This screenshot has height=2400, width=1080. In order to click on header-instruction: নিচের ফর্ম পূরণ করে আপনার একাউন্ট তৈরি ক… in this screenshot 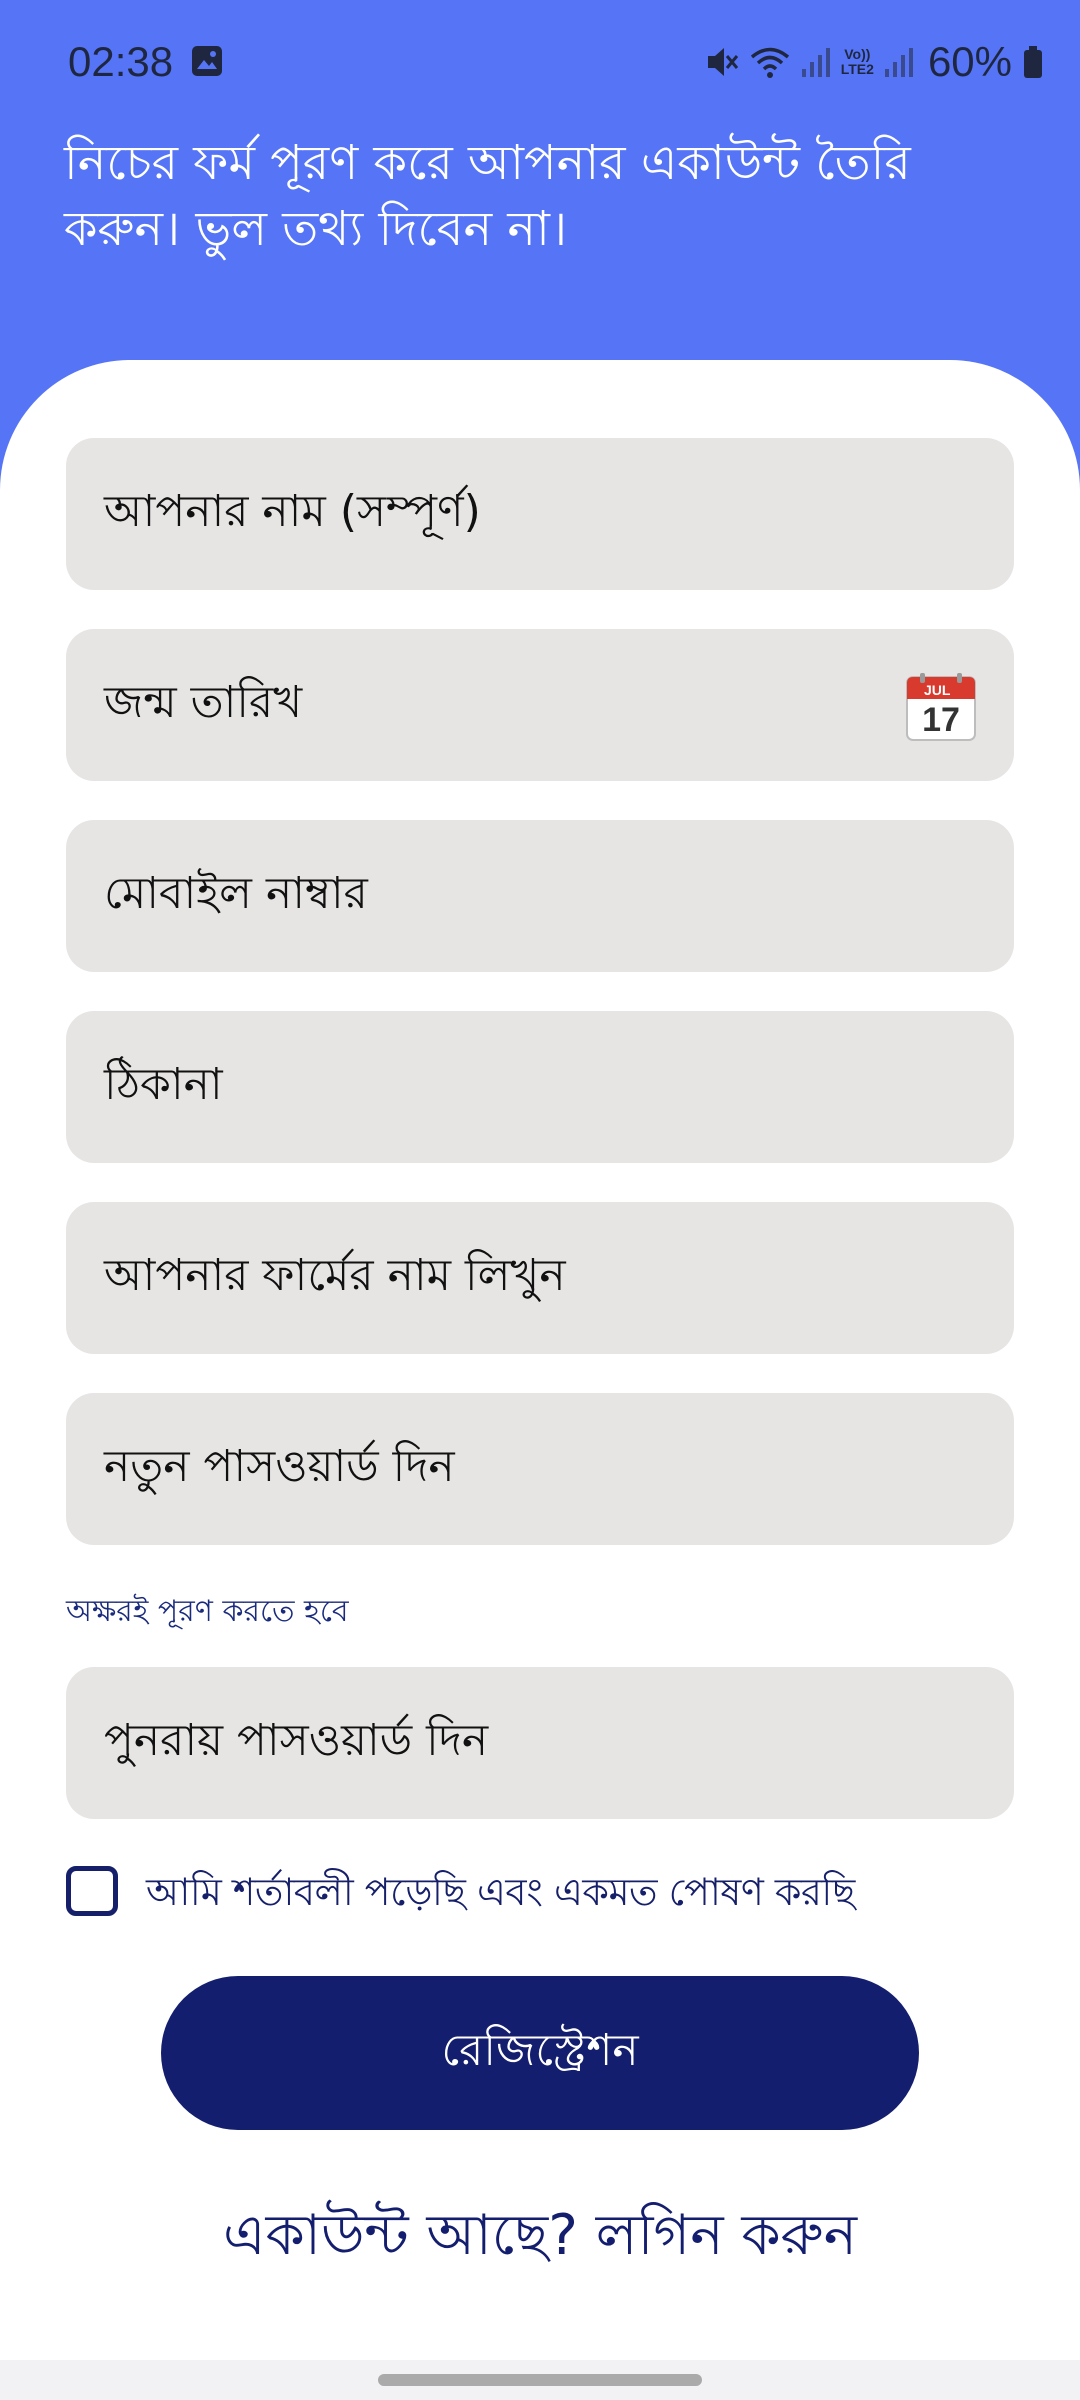, I will do `click(487, 196)`.